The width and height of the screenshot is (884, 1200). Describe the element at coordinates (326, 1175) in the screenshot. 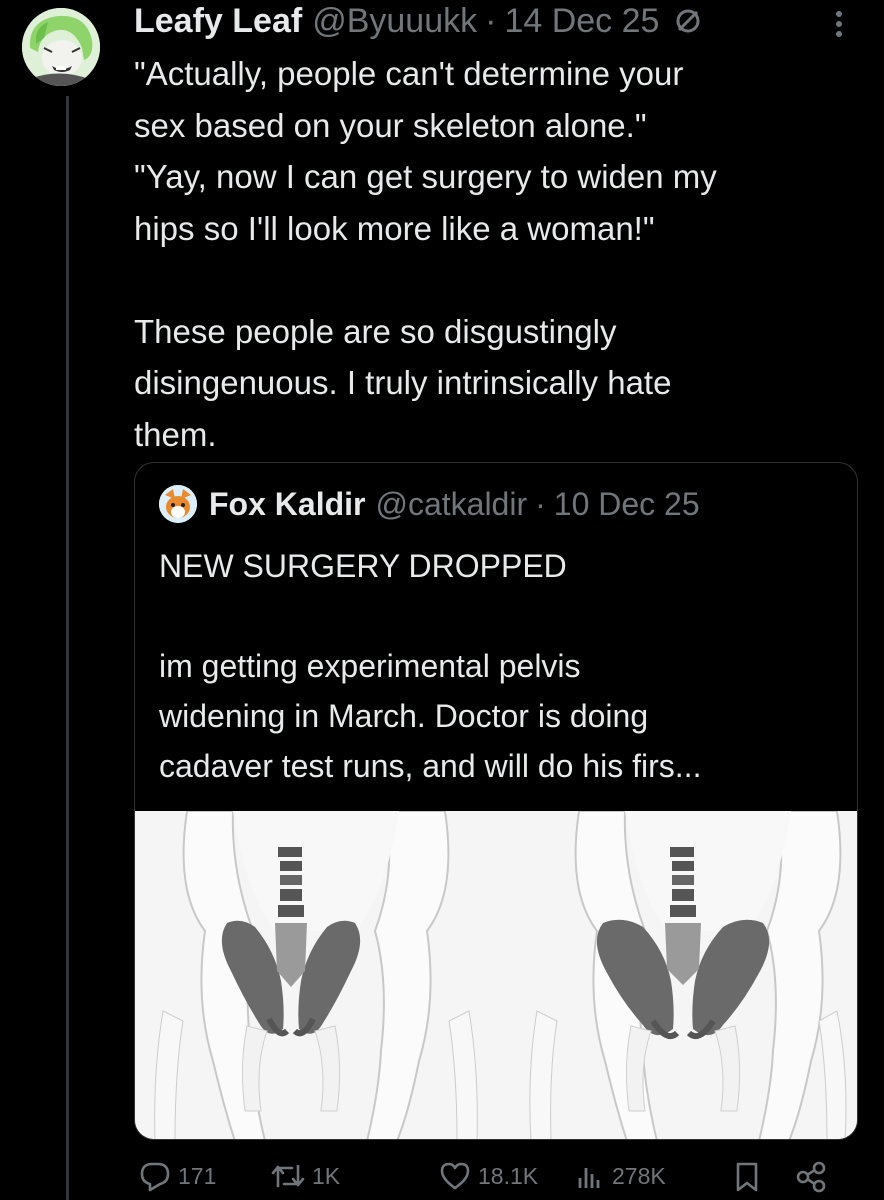

I see `repost-count: 1K` at that location.